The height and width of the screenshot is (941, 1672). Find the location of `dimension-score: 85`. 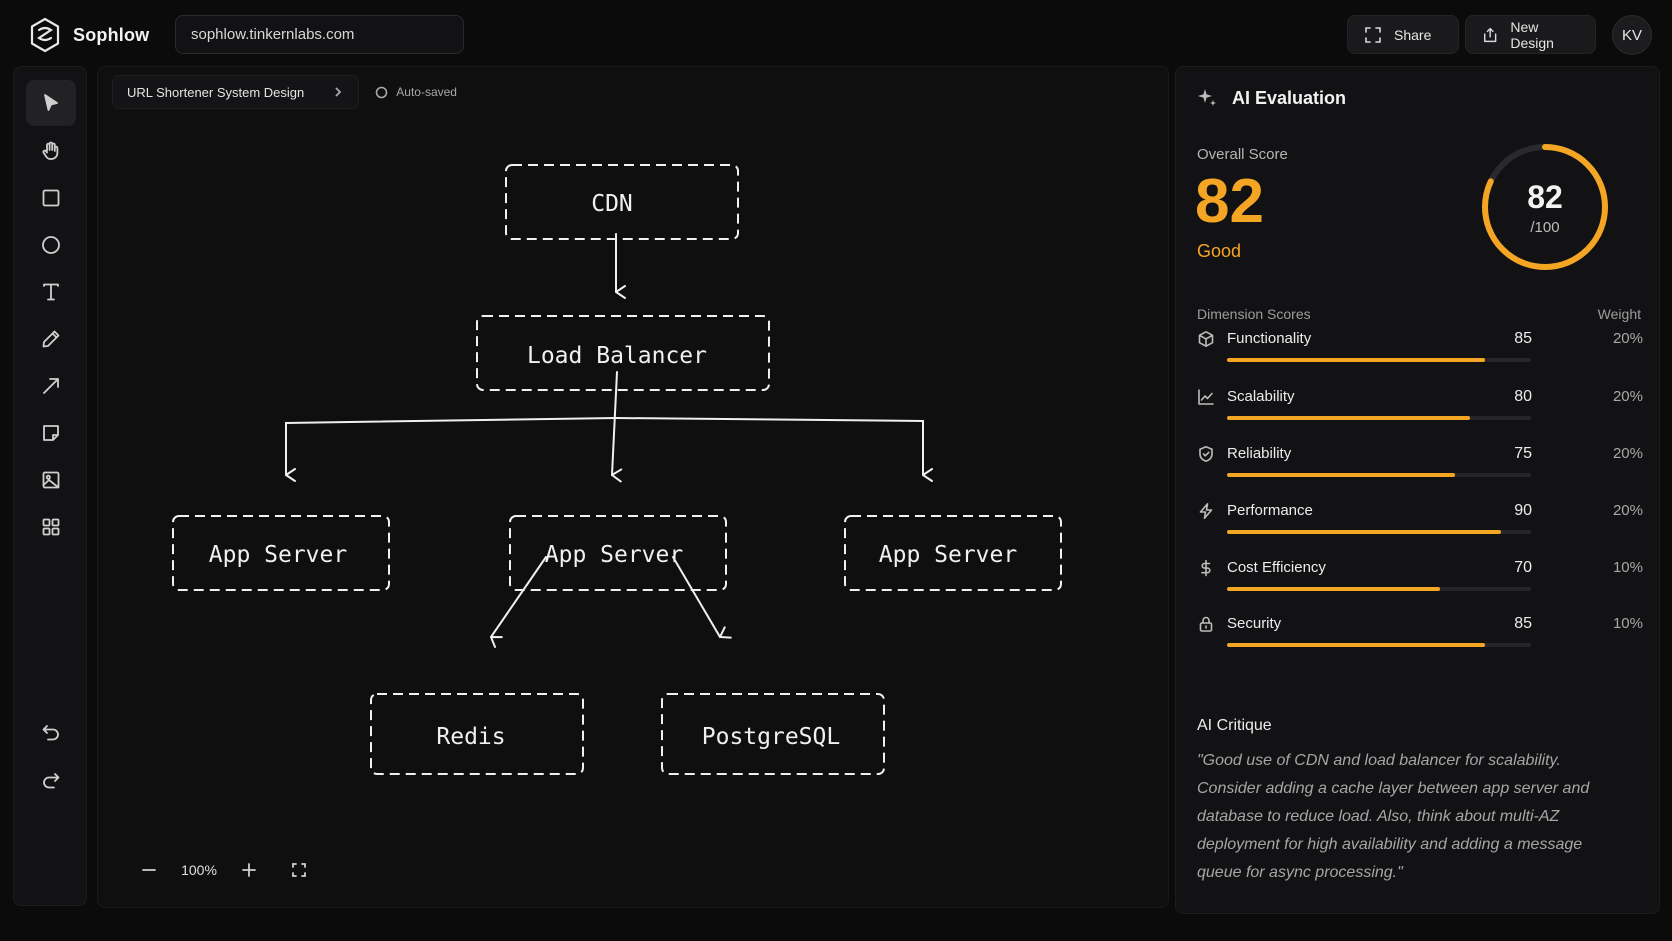

dimension-score: 85 is located at coordinates (1523, 623).